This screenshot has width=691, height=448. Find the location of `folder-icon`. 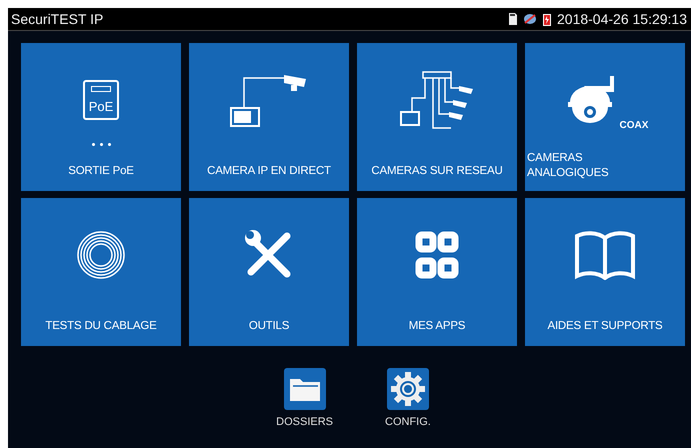

folder-icon is located at coordinates (305, 389).